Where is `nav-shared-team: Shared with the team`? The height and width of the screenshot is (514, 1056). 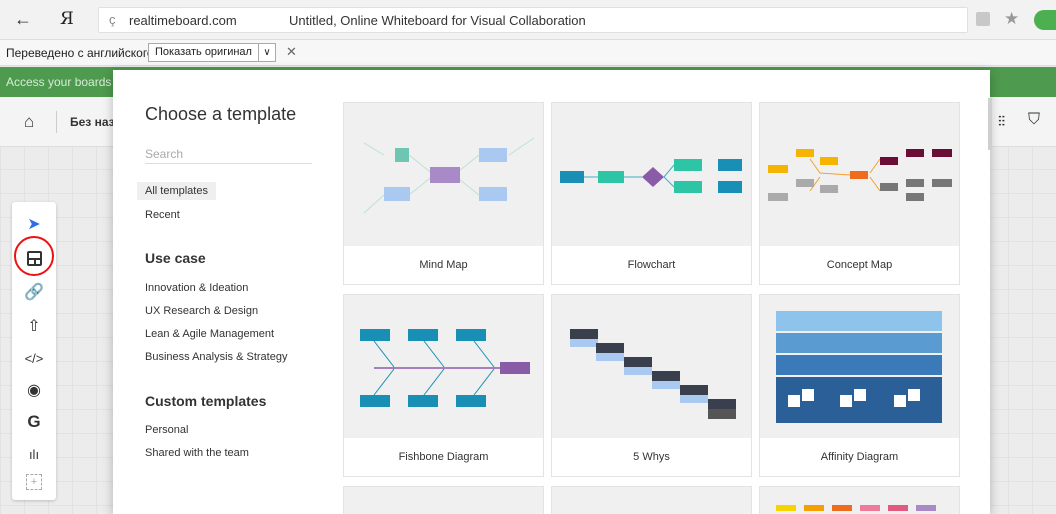 nav-shared-team: Shared with the team is located at coordinates (197, 453).